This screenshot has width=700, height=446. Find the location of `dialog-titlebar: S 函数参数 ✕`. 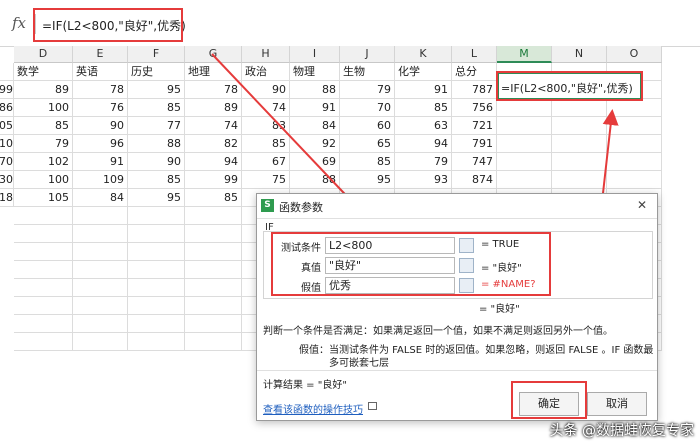

dialog-titlebar: S 函数参数 ✕ is located at coordinates (457, 206).